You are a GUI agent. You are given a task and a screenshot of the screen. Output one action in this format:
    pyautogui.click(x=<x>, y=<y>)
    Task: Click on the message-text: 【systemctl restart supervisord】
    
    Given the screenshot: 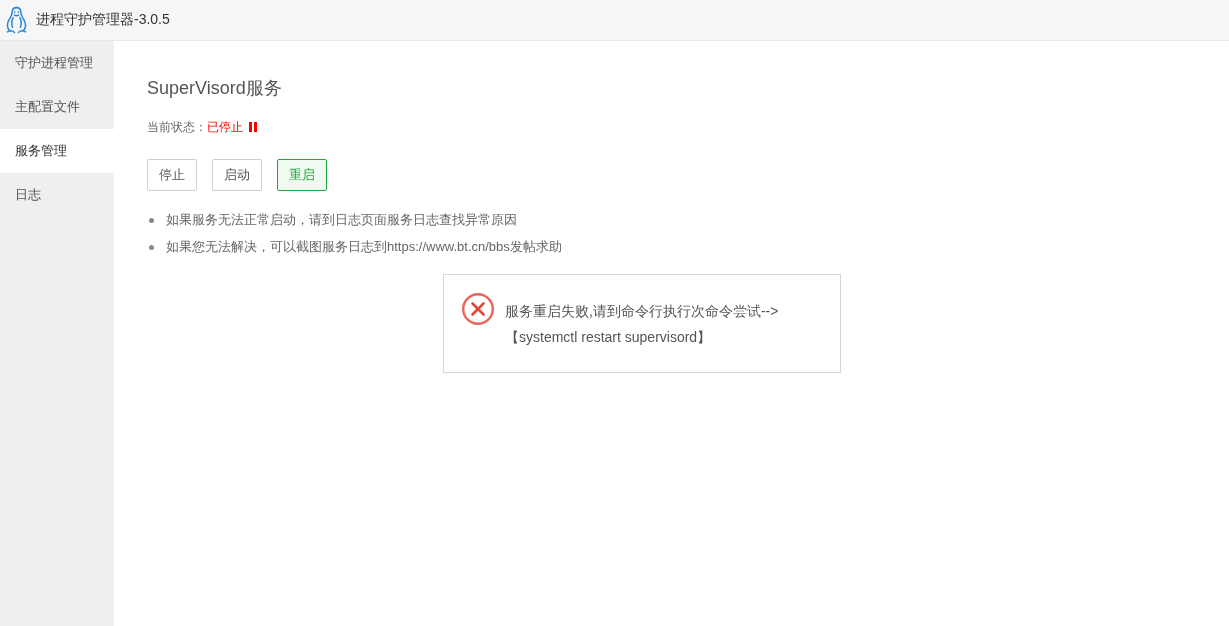 What is the action you would take?
    pyautogui.click(x=609, y=337)
    